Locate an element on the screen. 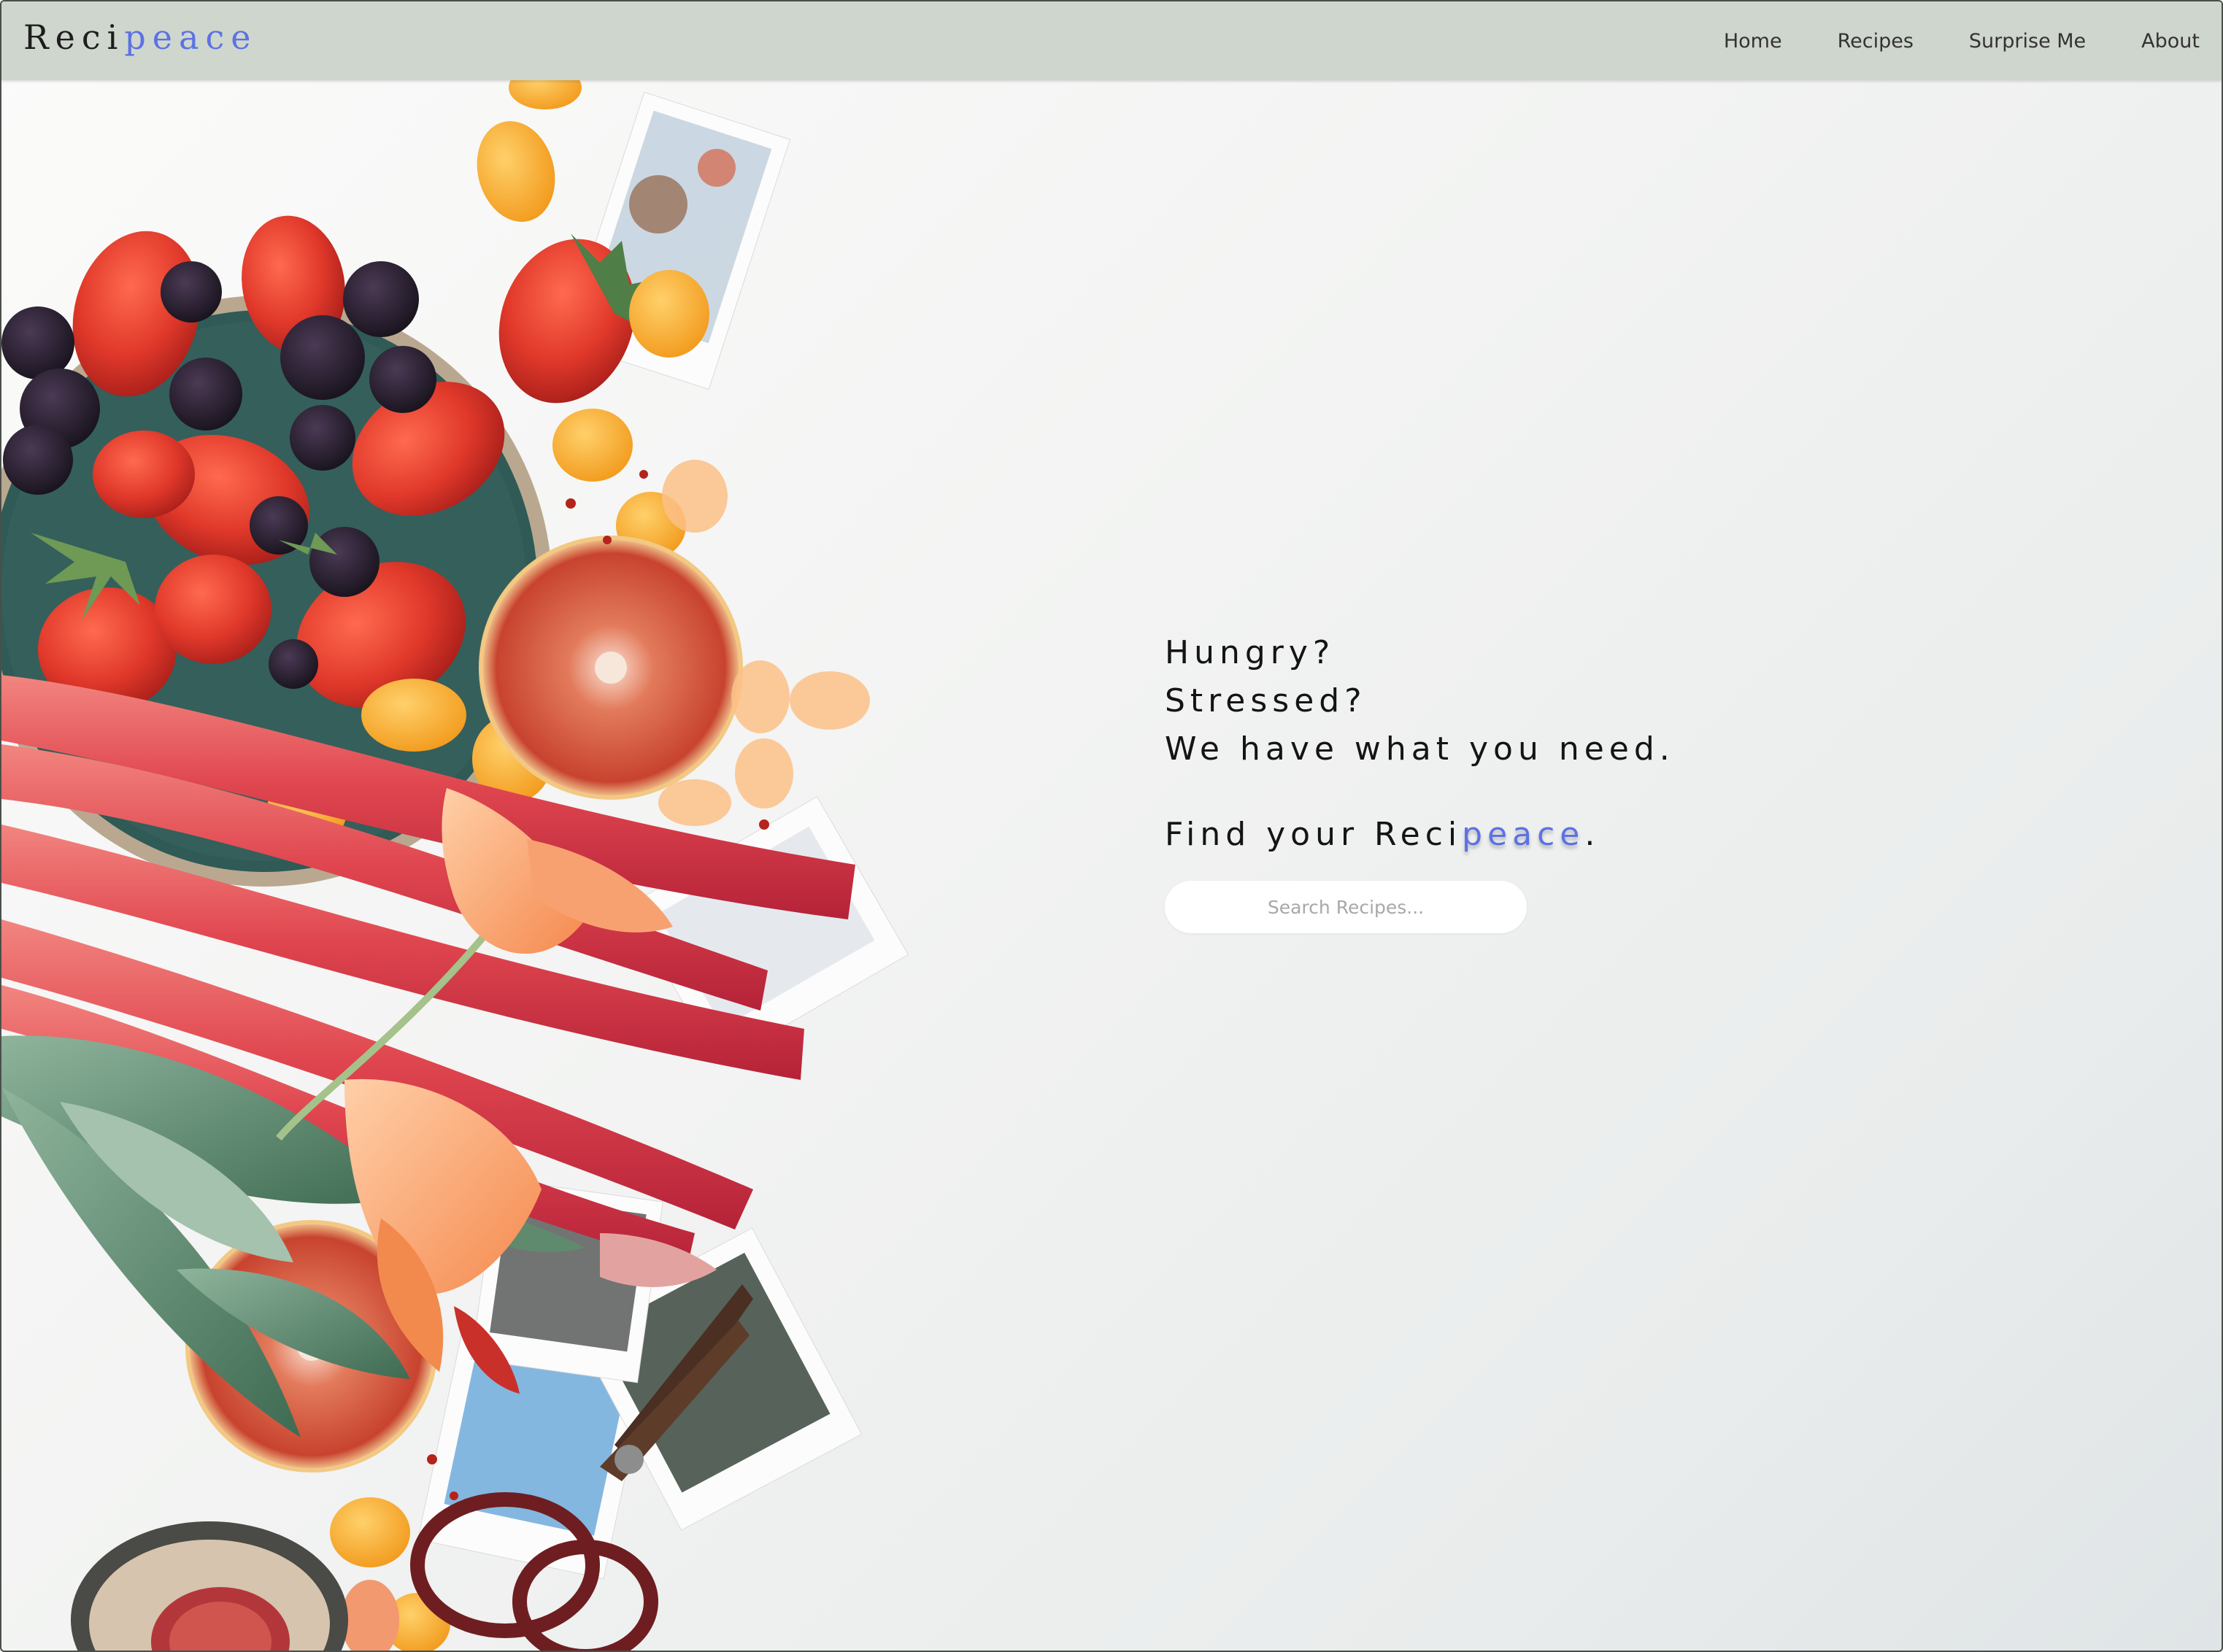 This screenshot has height=1652, width=2223. tagline-suffix: . is located at coordinates (1592, 835).